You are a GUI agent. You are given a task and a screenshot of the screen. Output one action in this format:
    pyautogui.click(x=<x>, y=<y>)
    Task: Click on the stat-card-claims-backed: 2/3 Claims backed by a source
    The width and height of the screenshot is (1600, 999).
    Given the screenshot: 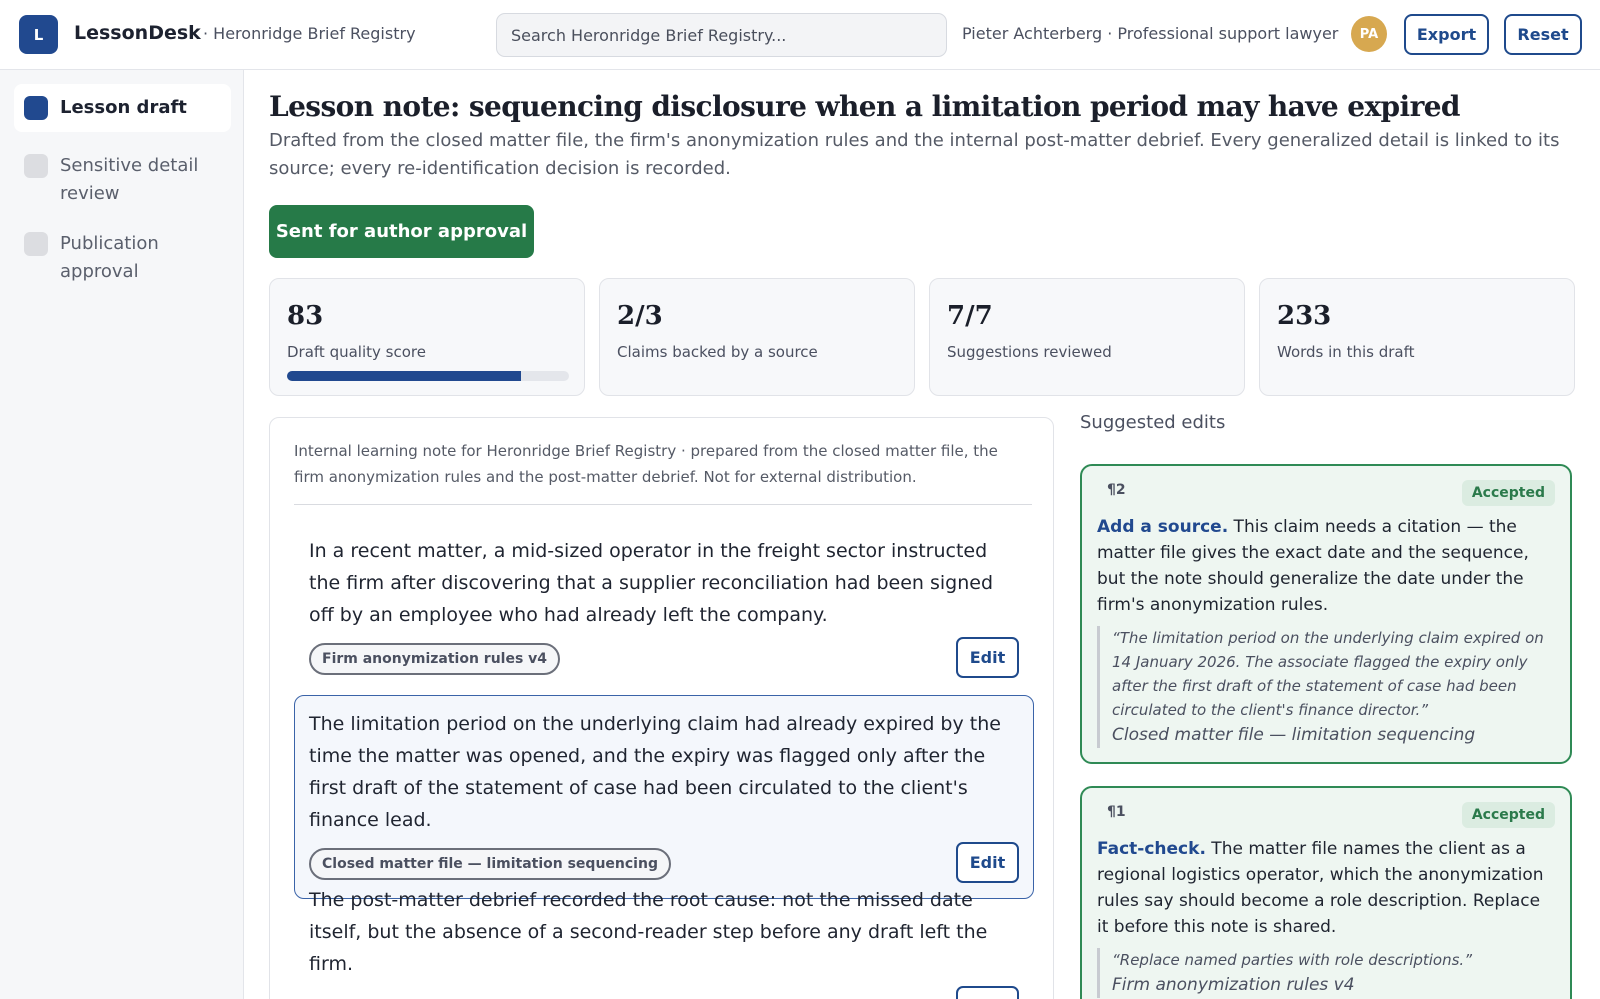 What is the action you would take?
    pyautogui.click(x=757, y=337)
    